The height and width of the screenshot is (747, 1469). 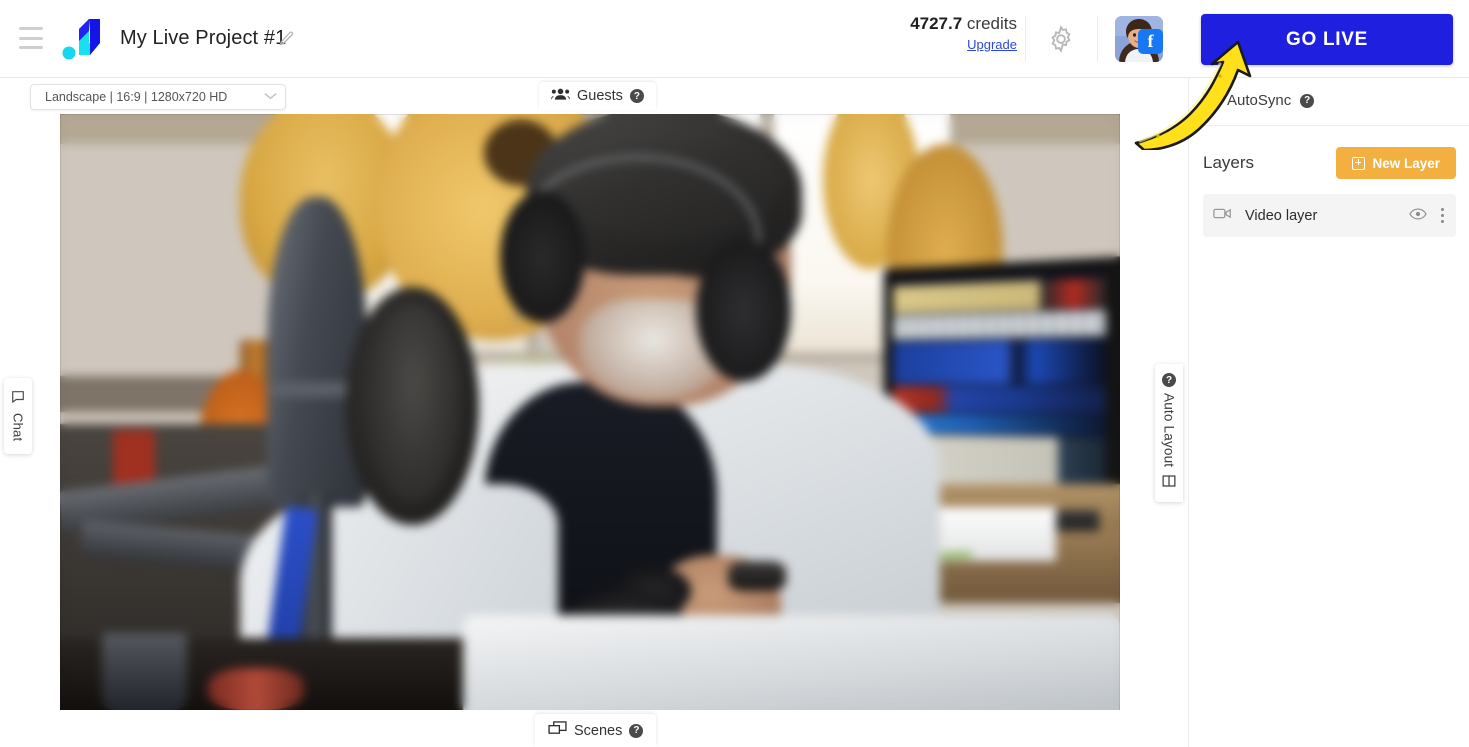 I want to click on format-select: Landscape | 16:9 | 1280x720 HD, so click(x=158, y=97).